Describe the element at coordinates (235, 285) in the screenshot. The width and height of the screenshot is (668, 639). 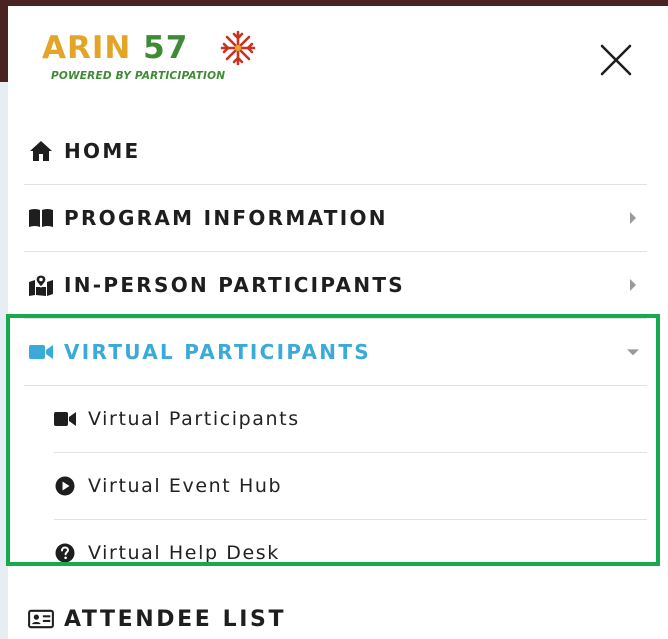
I see `menu-item-in-person-participants-label: IN-PERSON PARTICIPANTS` at that location.